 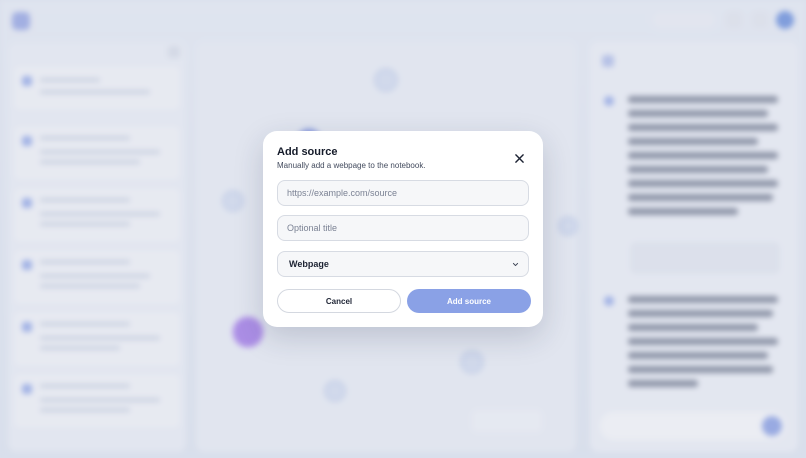 I want to click on url-input, so click(x=403, y=193).